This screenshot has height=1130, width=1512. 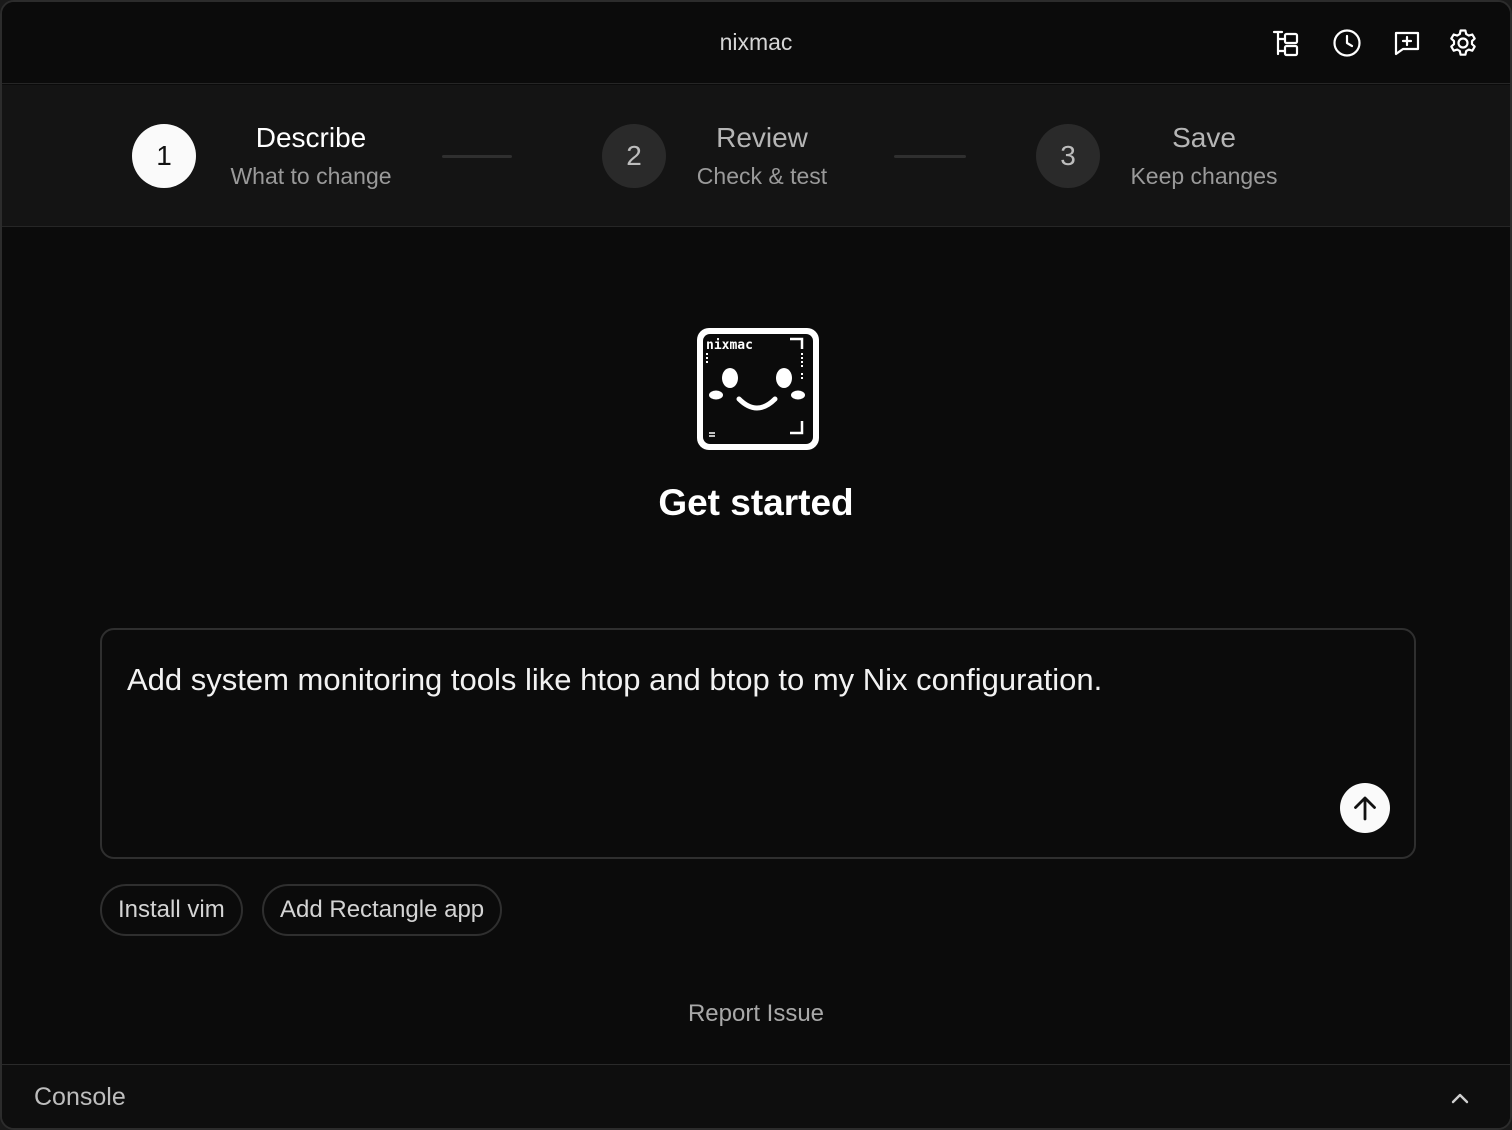 What do you see at coordinates (171, 910) in the screenshot?
I see `suggestion-install-vim: Install vim` at bounding box center [171, 910].